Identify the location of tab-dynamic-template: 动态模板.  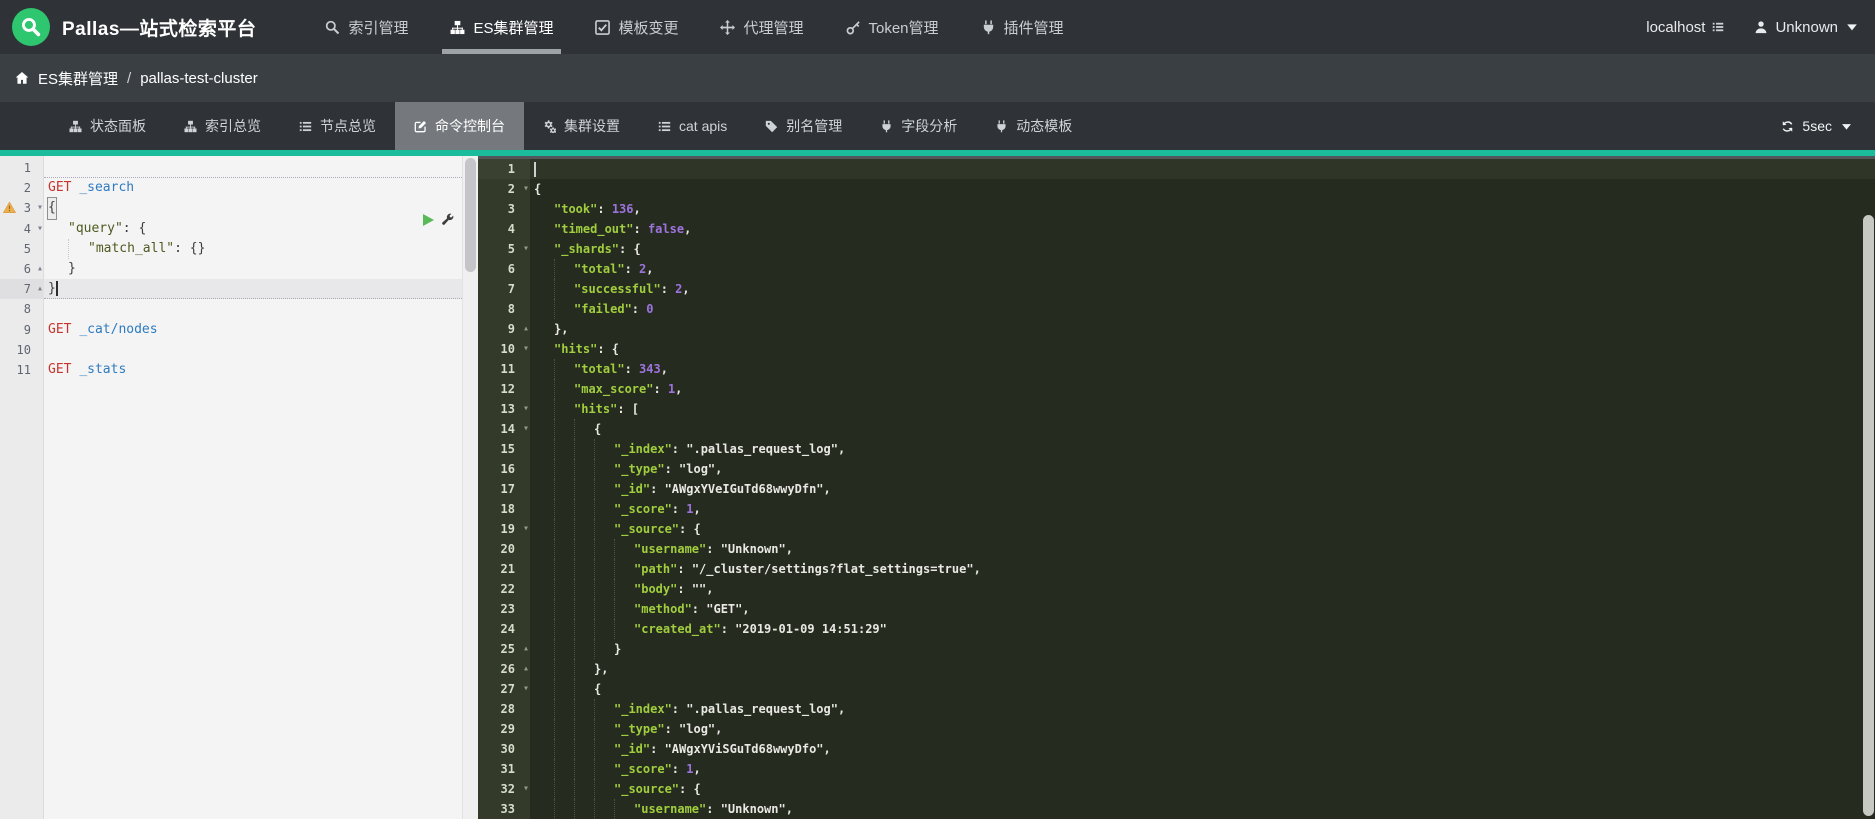
(1033, 126).